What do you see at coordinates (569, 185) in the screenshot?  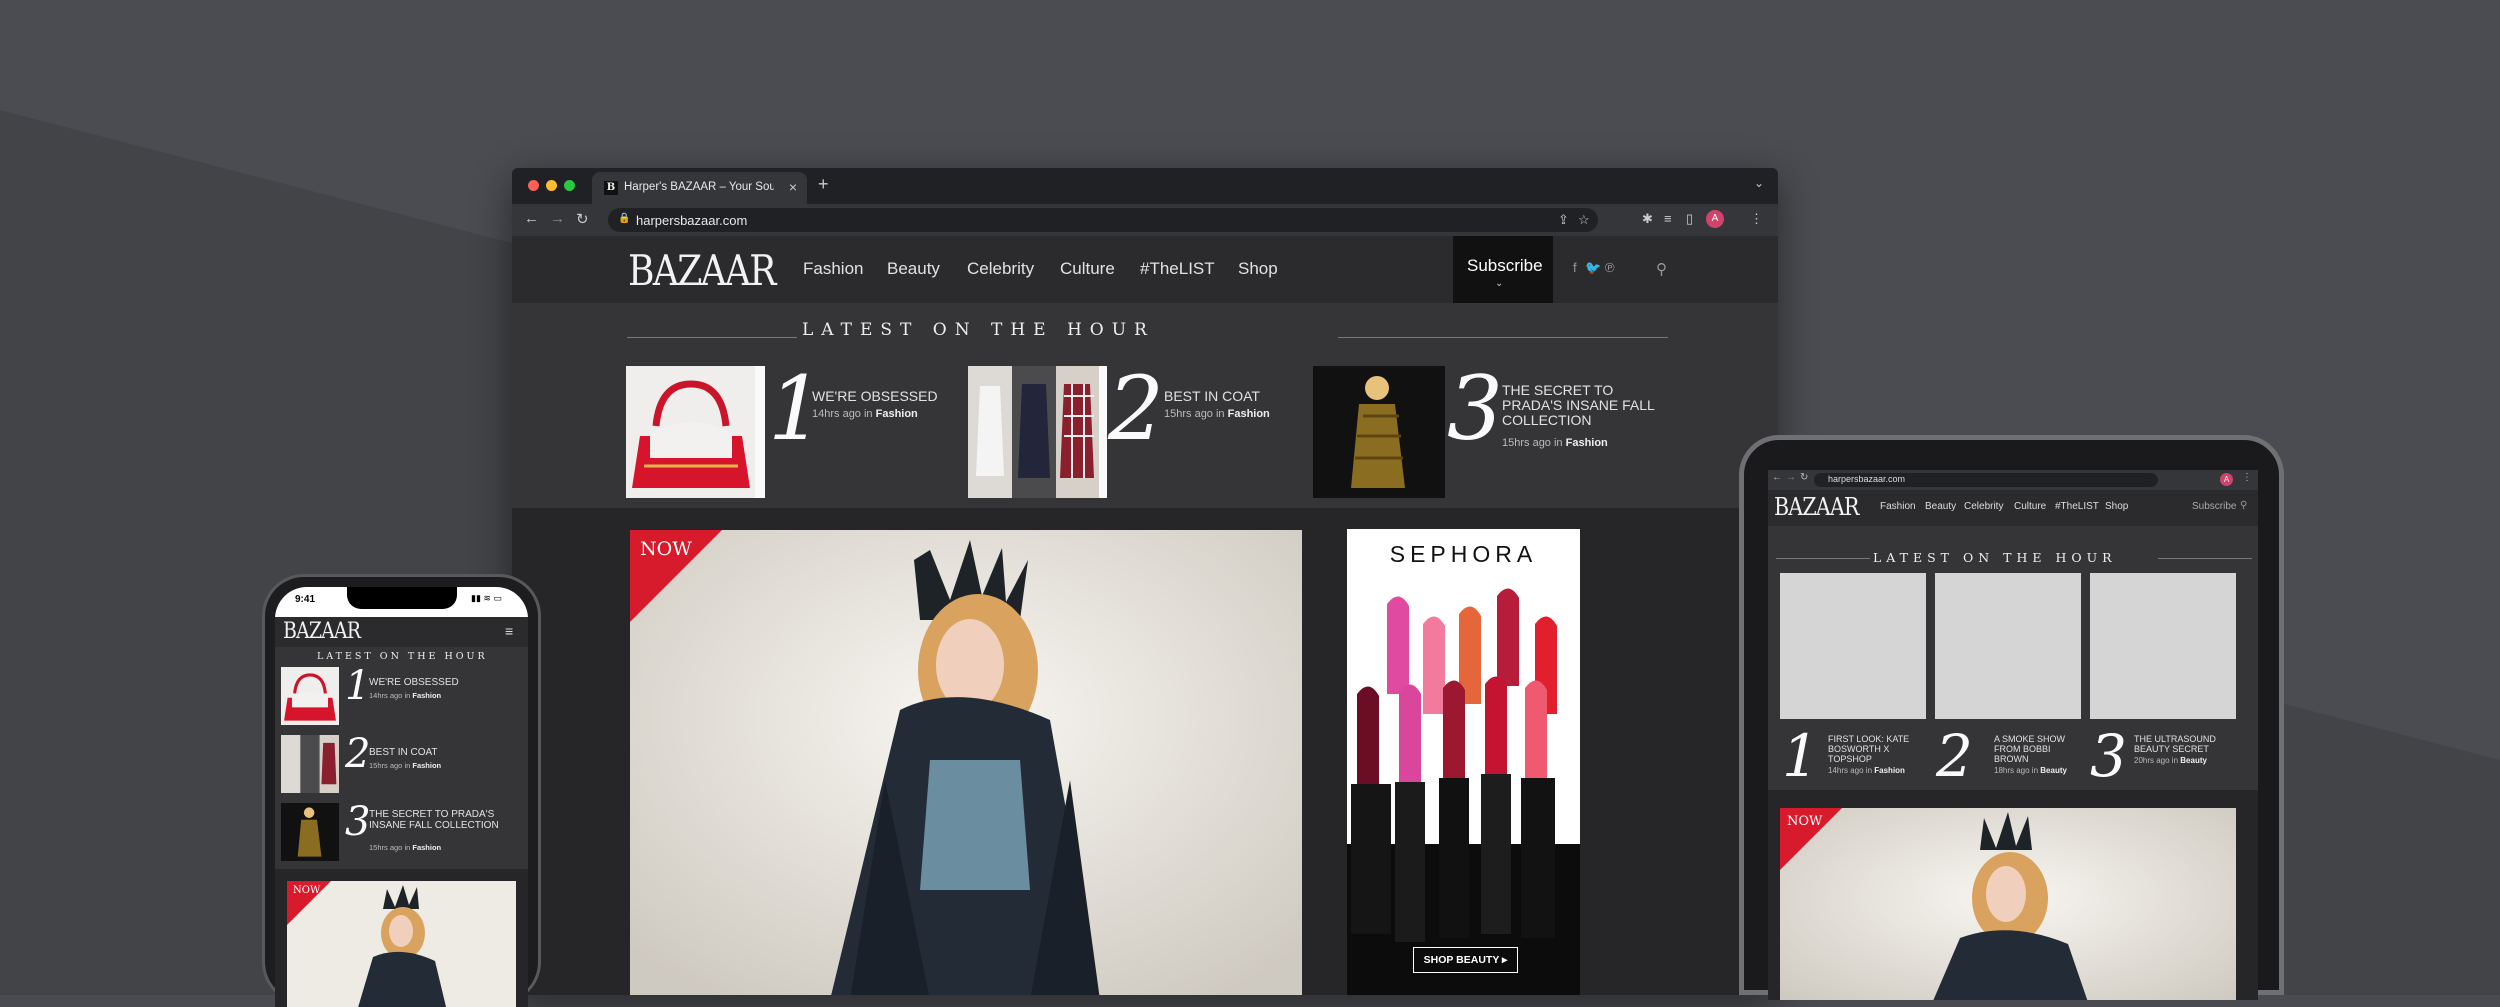 I see `maximize-window-button` at bounding box center [569, 185].